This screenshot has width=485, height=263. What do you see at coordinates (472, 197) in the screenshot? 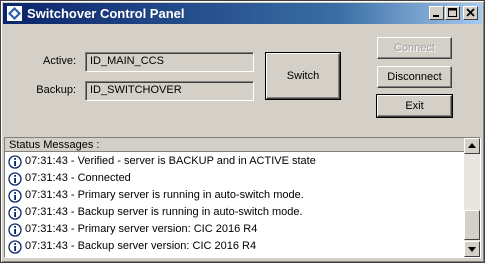
I see `vertical-scrollbar` at bounding box center [472, 197].